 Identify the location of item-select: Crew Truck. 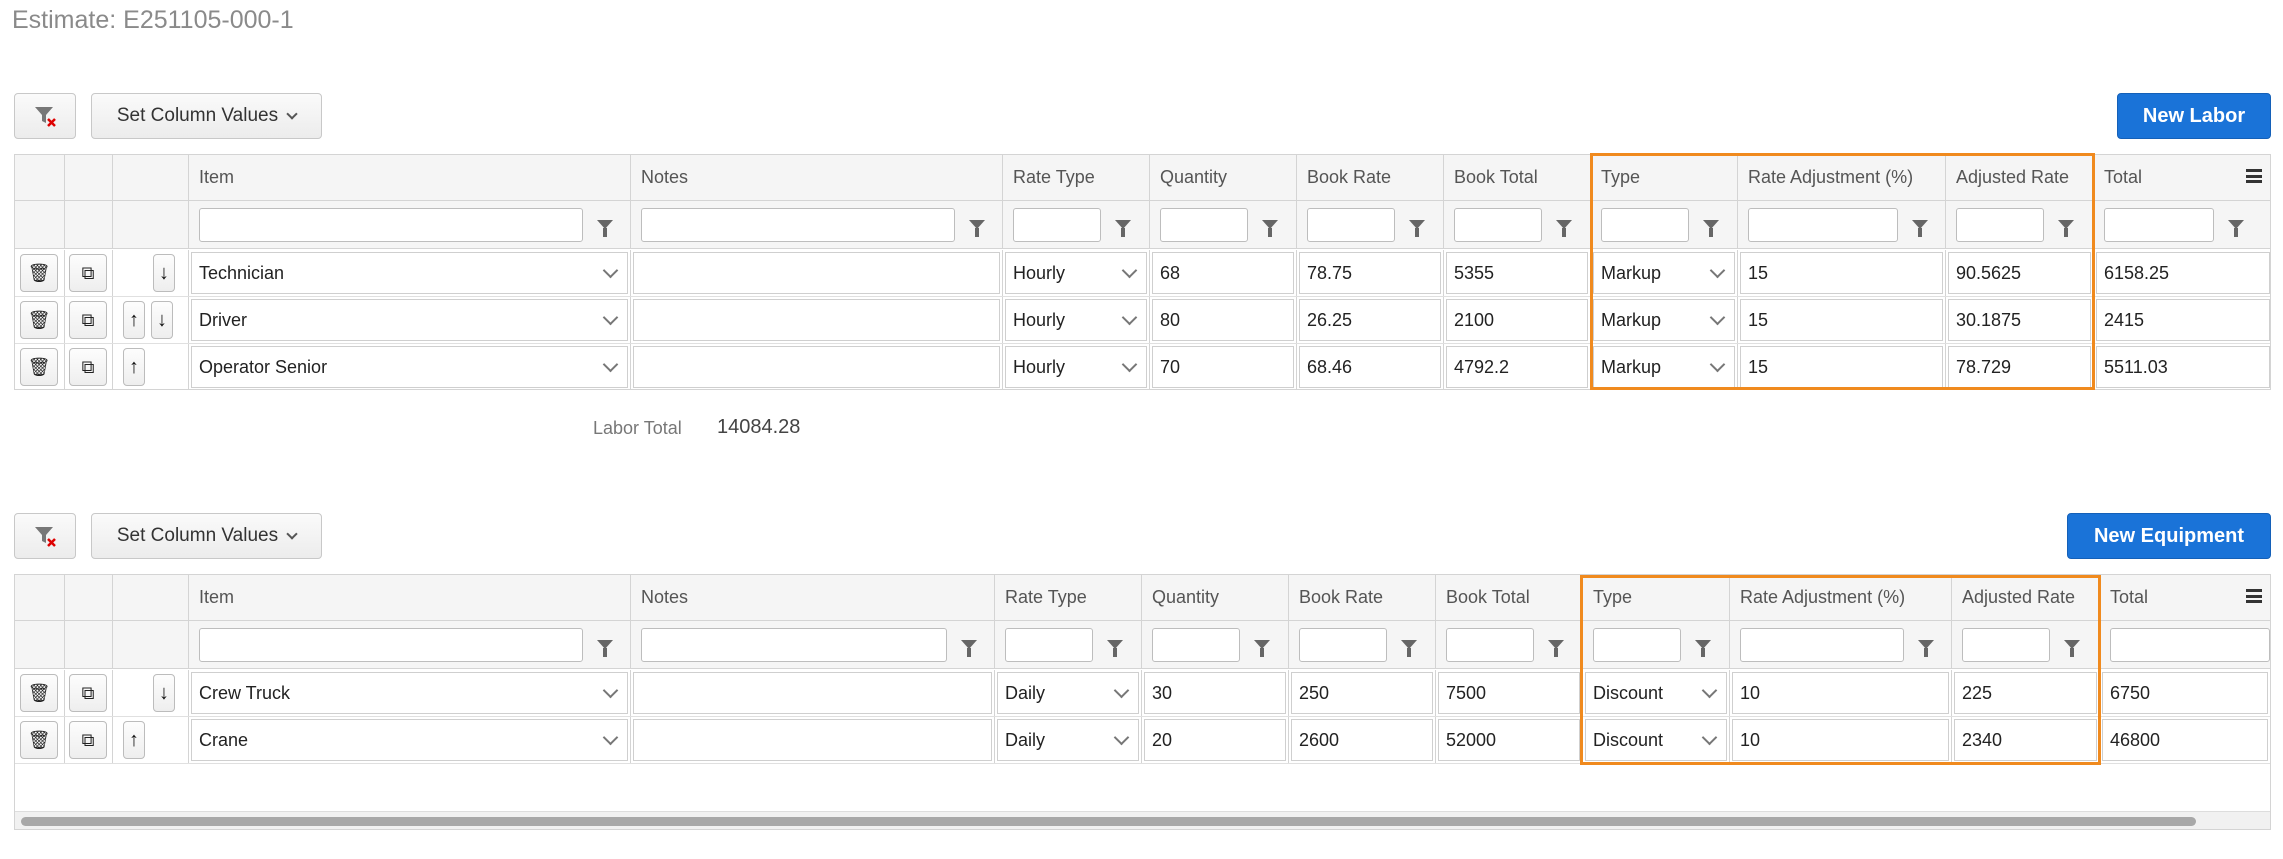
(244, 693).